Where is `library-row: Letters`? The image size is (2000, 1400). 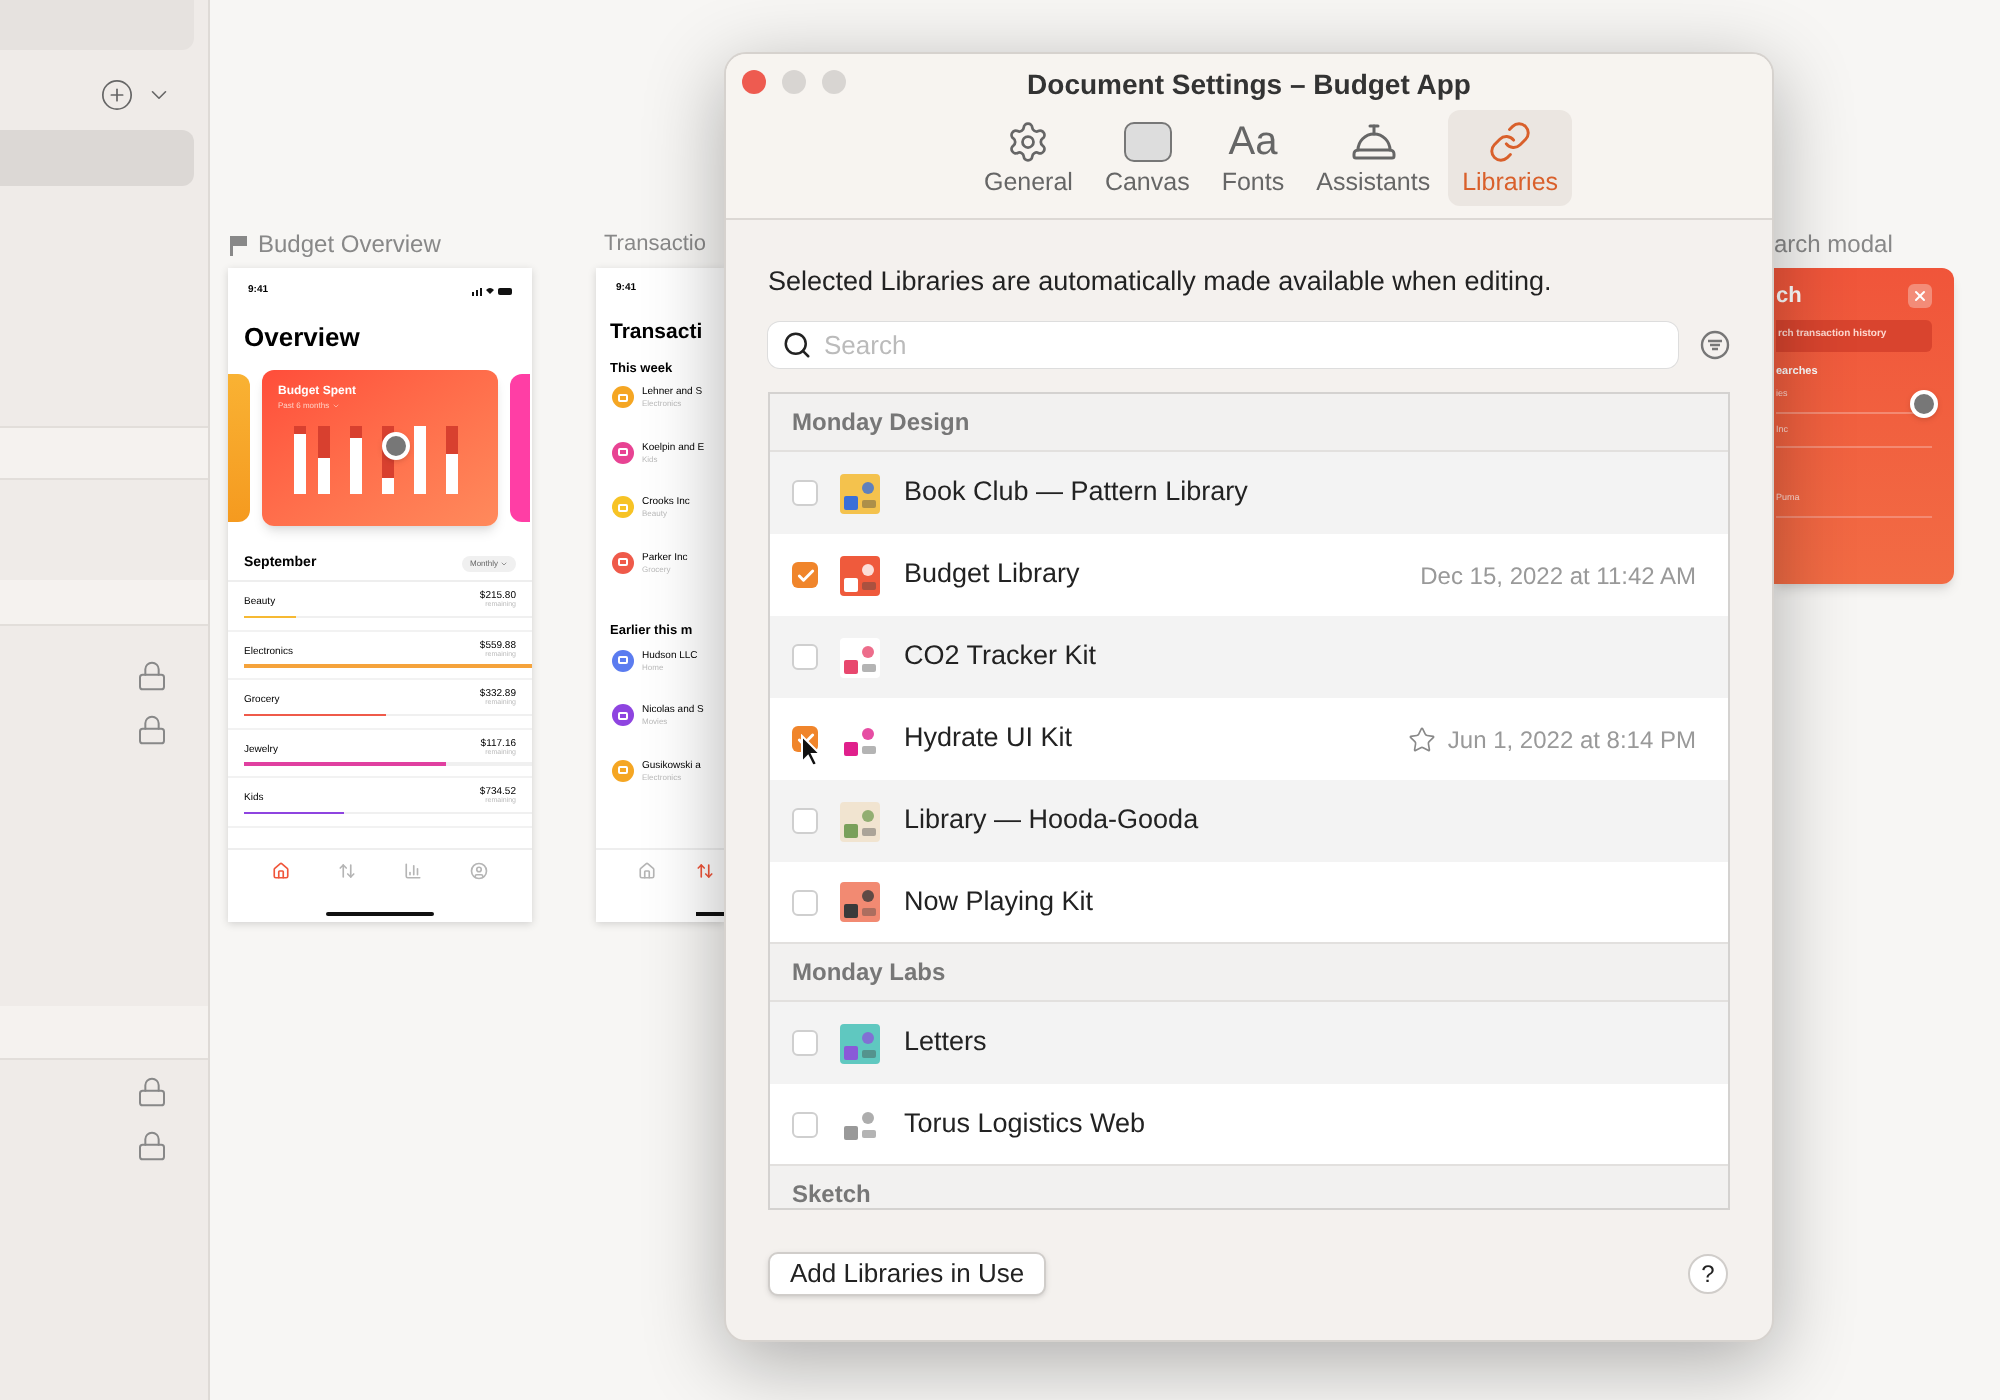 library-row: Letters is located at coordinates (1249, 1043).